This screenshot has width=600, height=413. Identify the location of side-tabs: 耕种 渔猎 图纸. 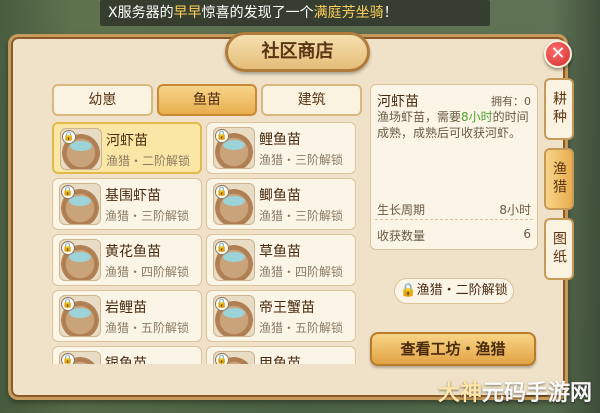
(559, 183).